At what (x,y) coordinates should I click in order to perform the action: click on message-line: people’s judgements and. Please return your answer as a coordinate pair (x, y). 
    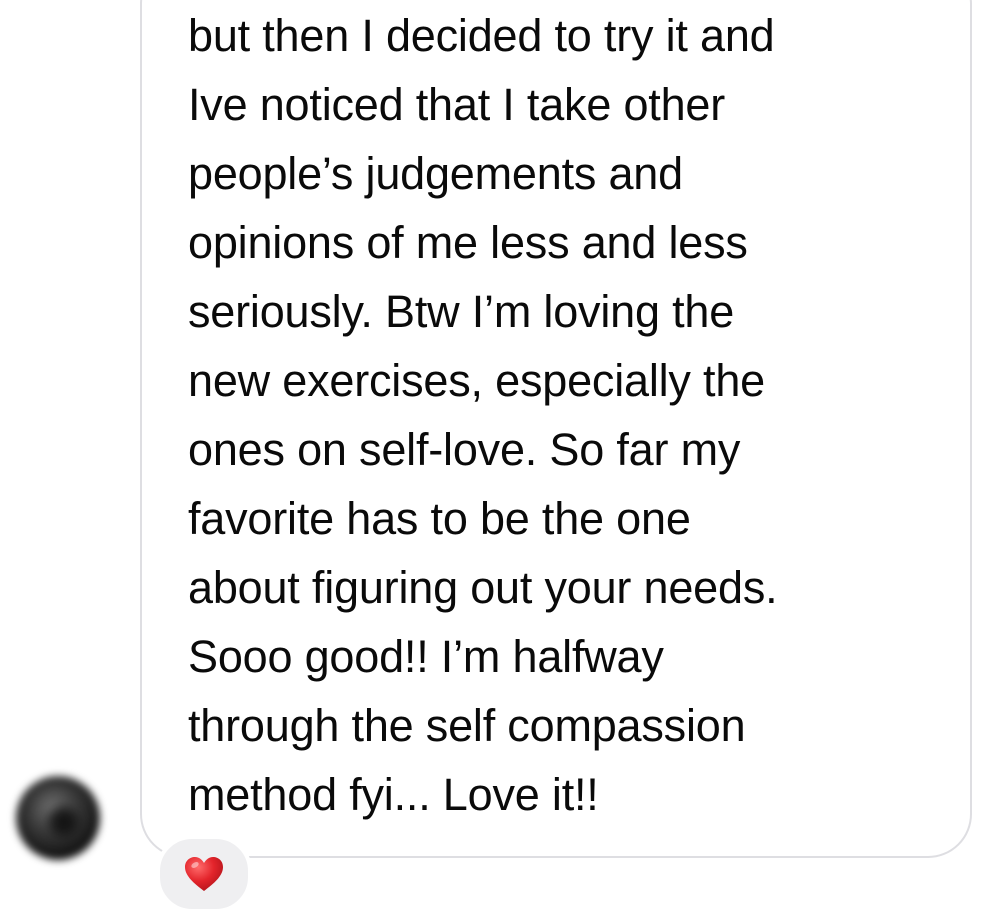
    Looking at the image, I should click on (435, 173).